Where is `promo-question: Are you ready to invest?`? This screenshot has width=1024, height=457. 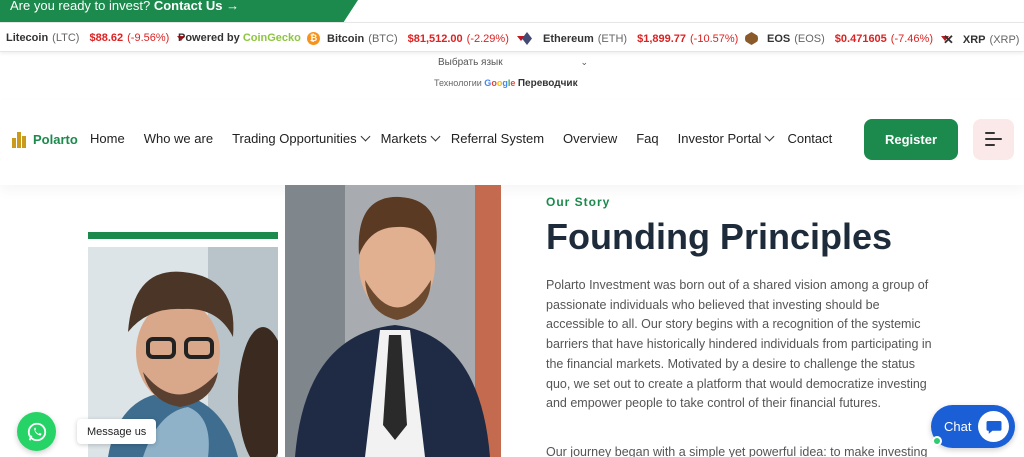
promo-question: Are you ready to invest? is located at coordinates (80, 6).